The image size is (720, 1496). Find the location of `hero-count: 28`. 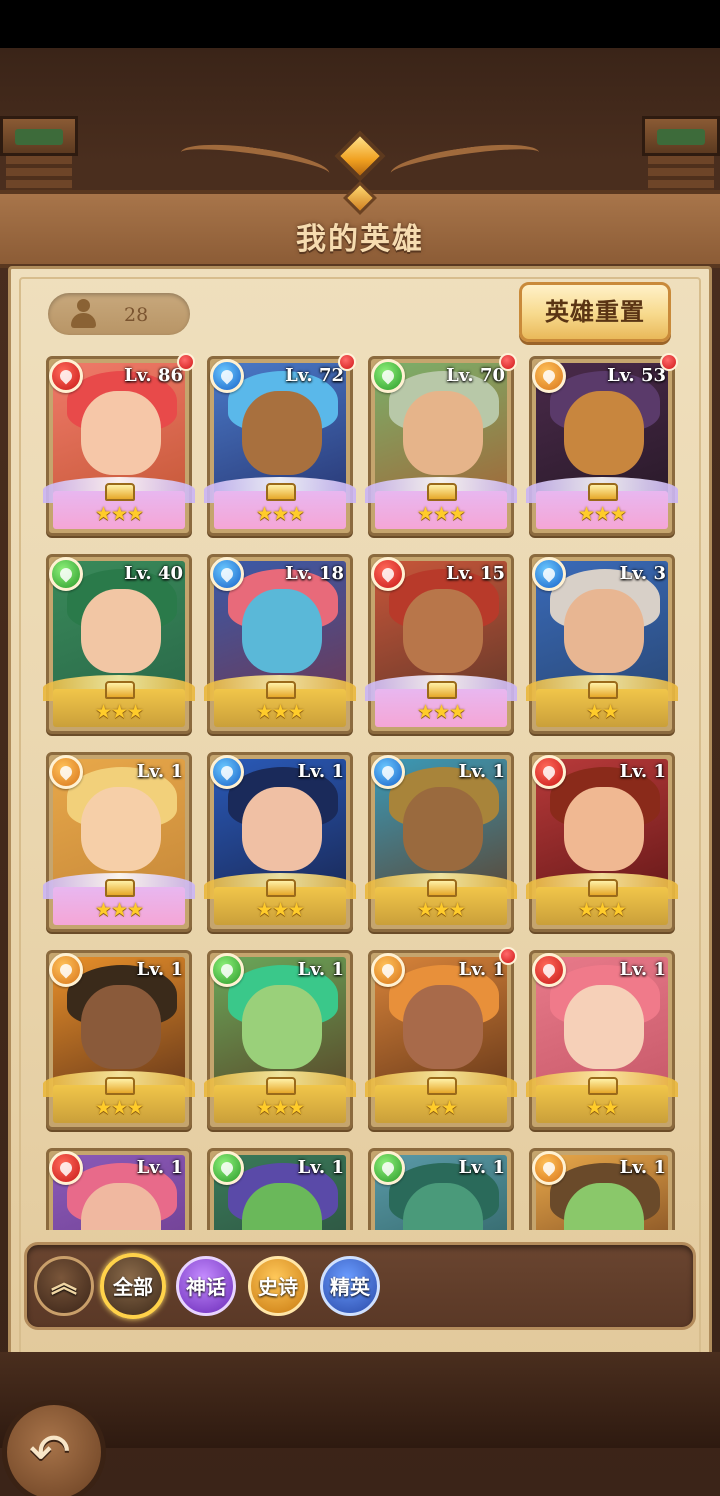

hero-count: 28 is located at coordinates (136, 315).